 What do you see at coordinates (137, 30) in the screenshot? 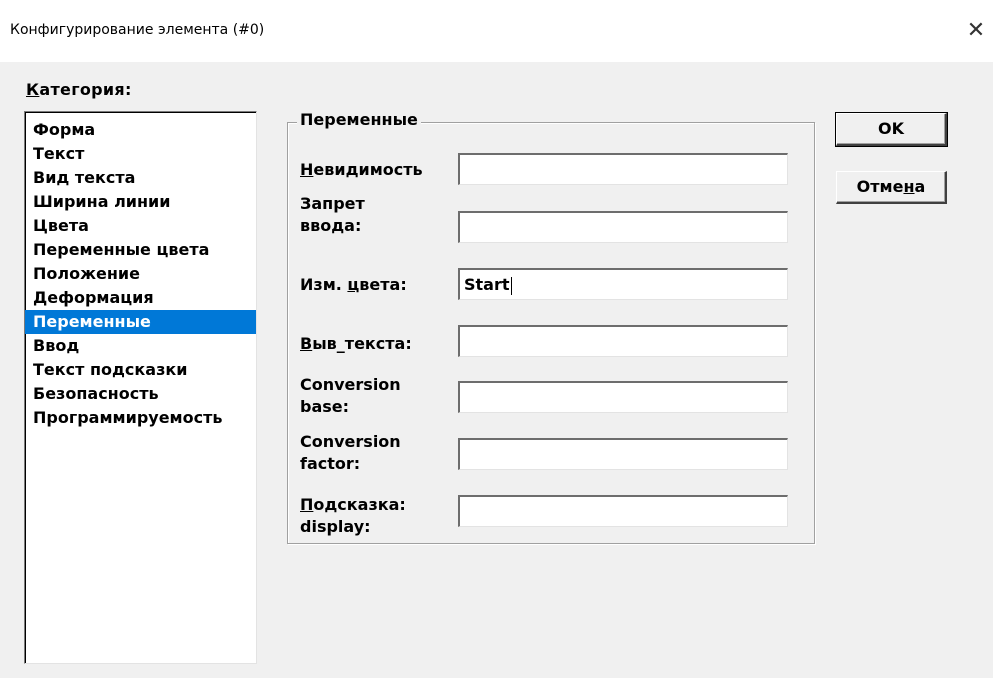
I see `window-title: Конфигурирование элемента (#0)` at bounding box center [137, 30].